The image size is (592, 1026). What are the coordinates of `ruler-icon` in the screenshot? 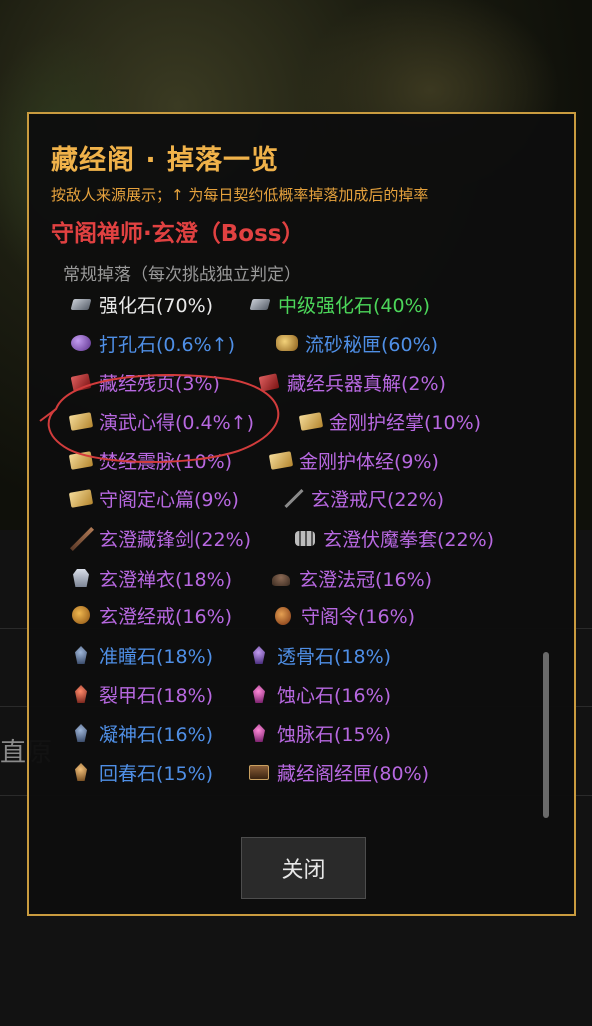 It's located at (293, 498).